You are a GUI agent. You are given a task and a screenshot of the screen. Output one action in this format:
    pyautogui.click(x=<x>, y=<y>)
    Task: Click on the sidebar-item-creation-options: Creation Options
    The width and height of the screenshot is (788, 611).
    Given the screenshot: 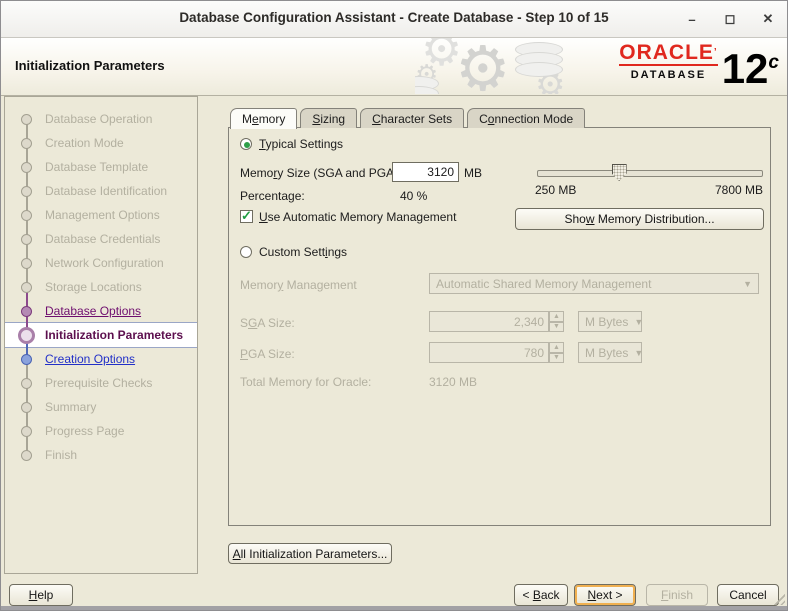 What is the action you would take?
    pyautogui.click(x=101, y=353)
    